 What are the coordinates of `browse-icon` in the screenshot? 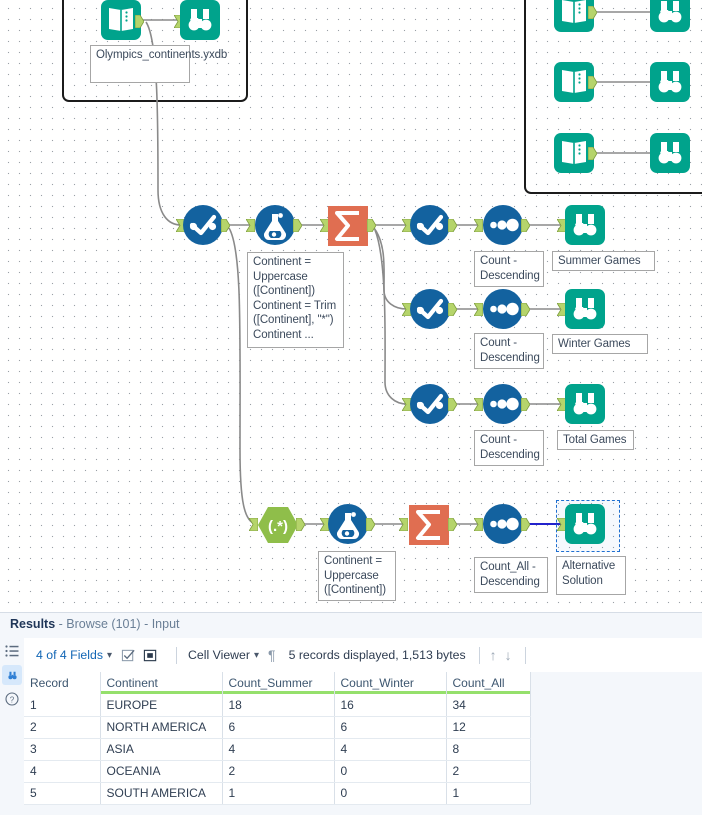 It's located at (12, 675).